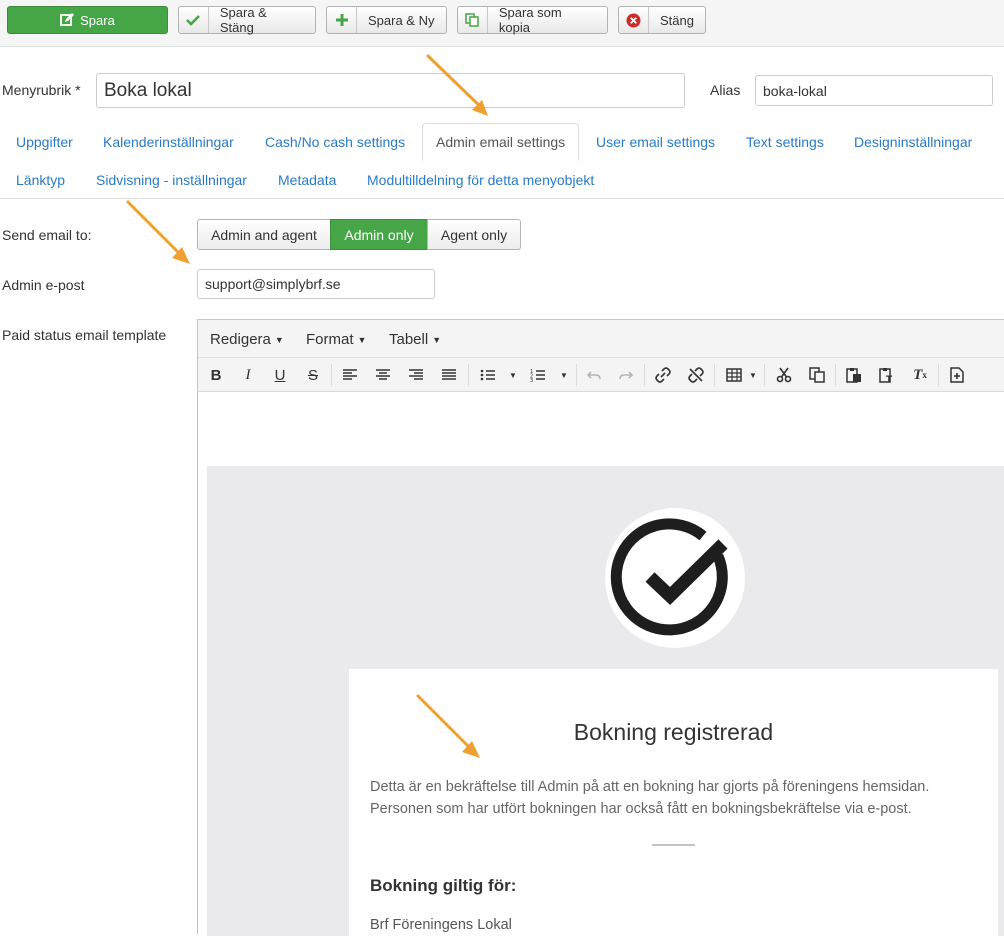 This screenshot has width=1004, height=939. Describe the element at coordinates (280, 375) in the screenshot. I see `underline-icon: U` at that location.